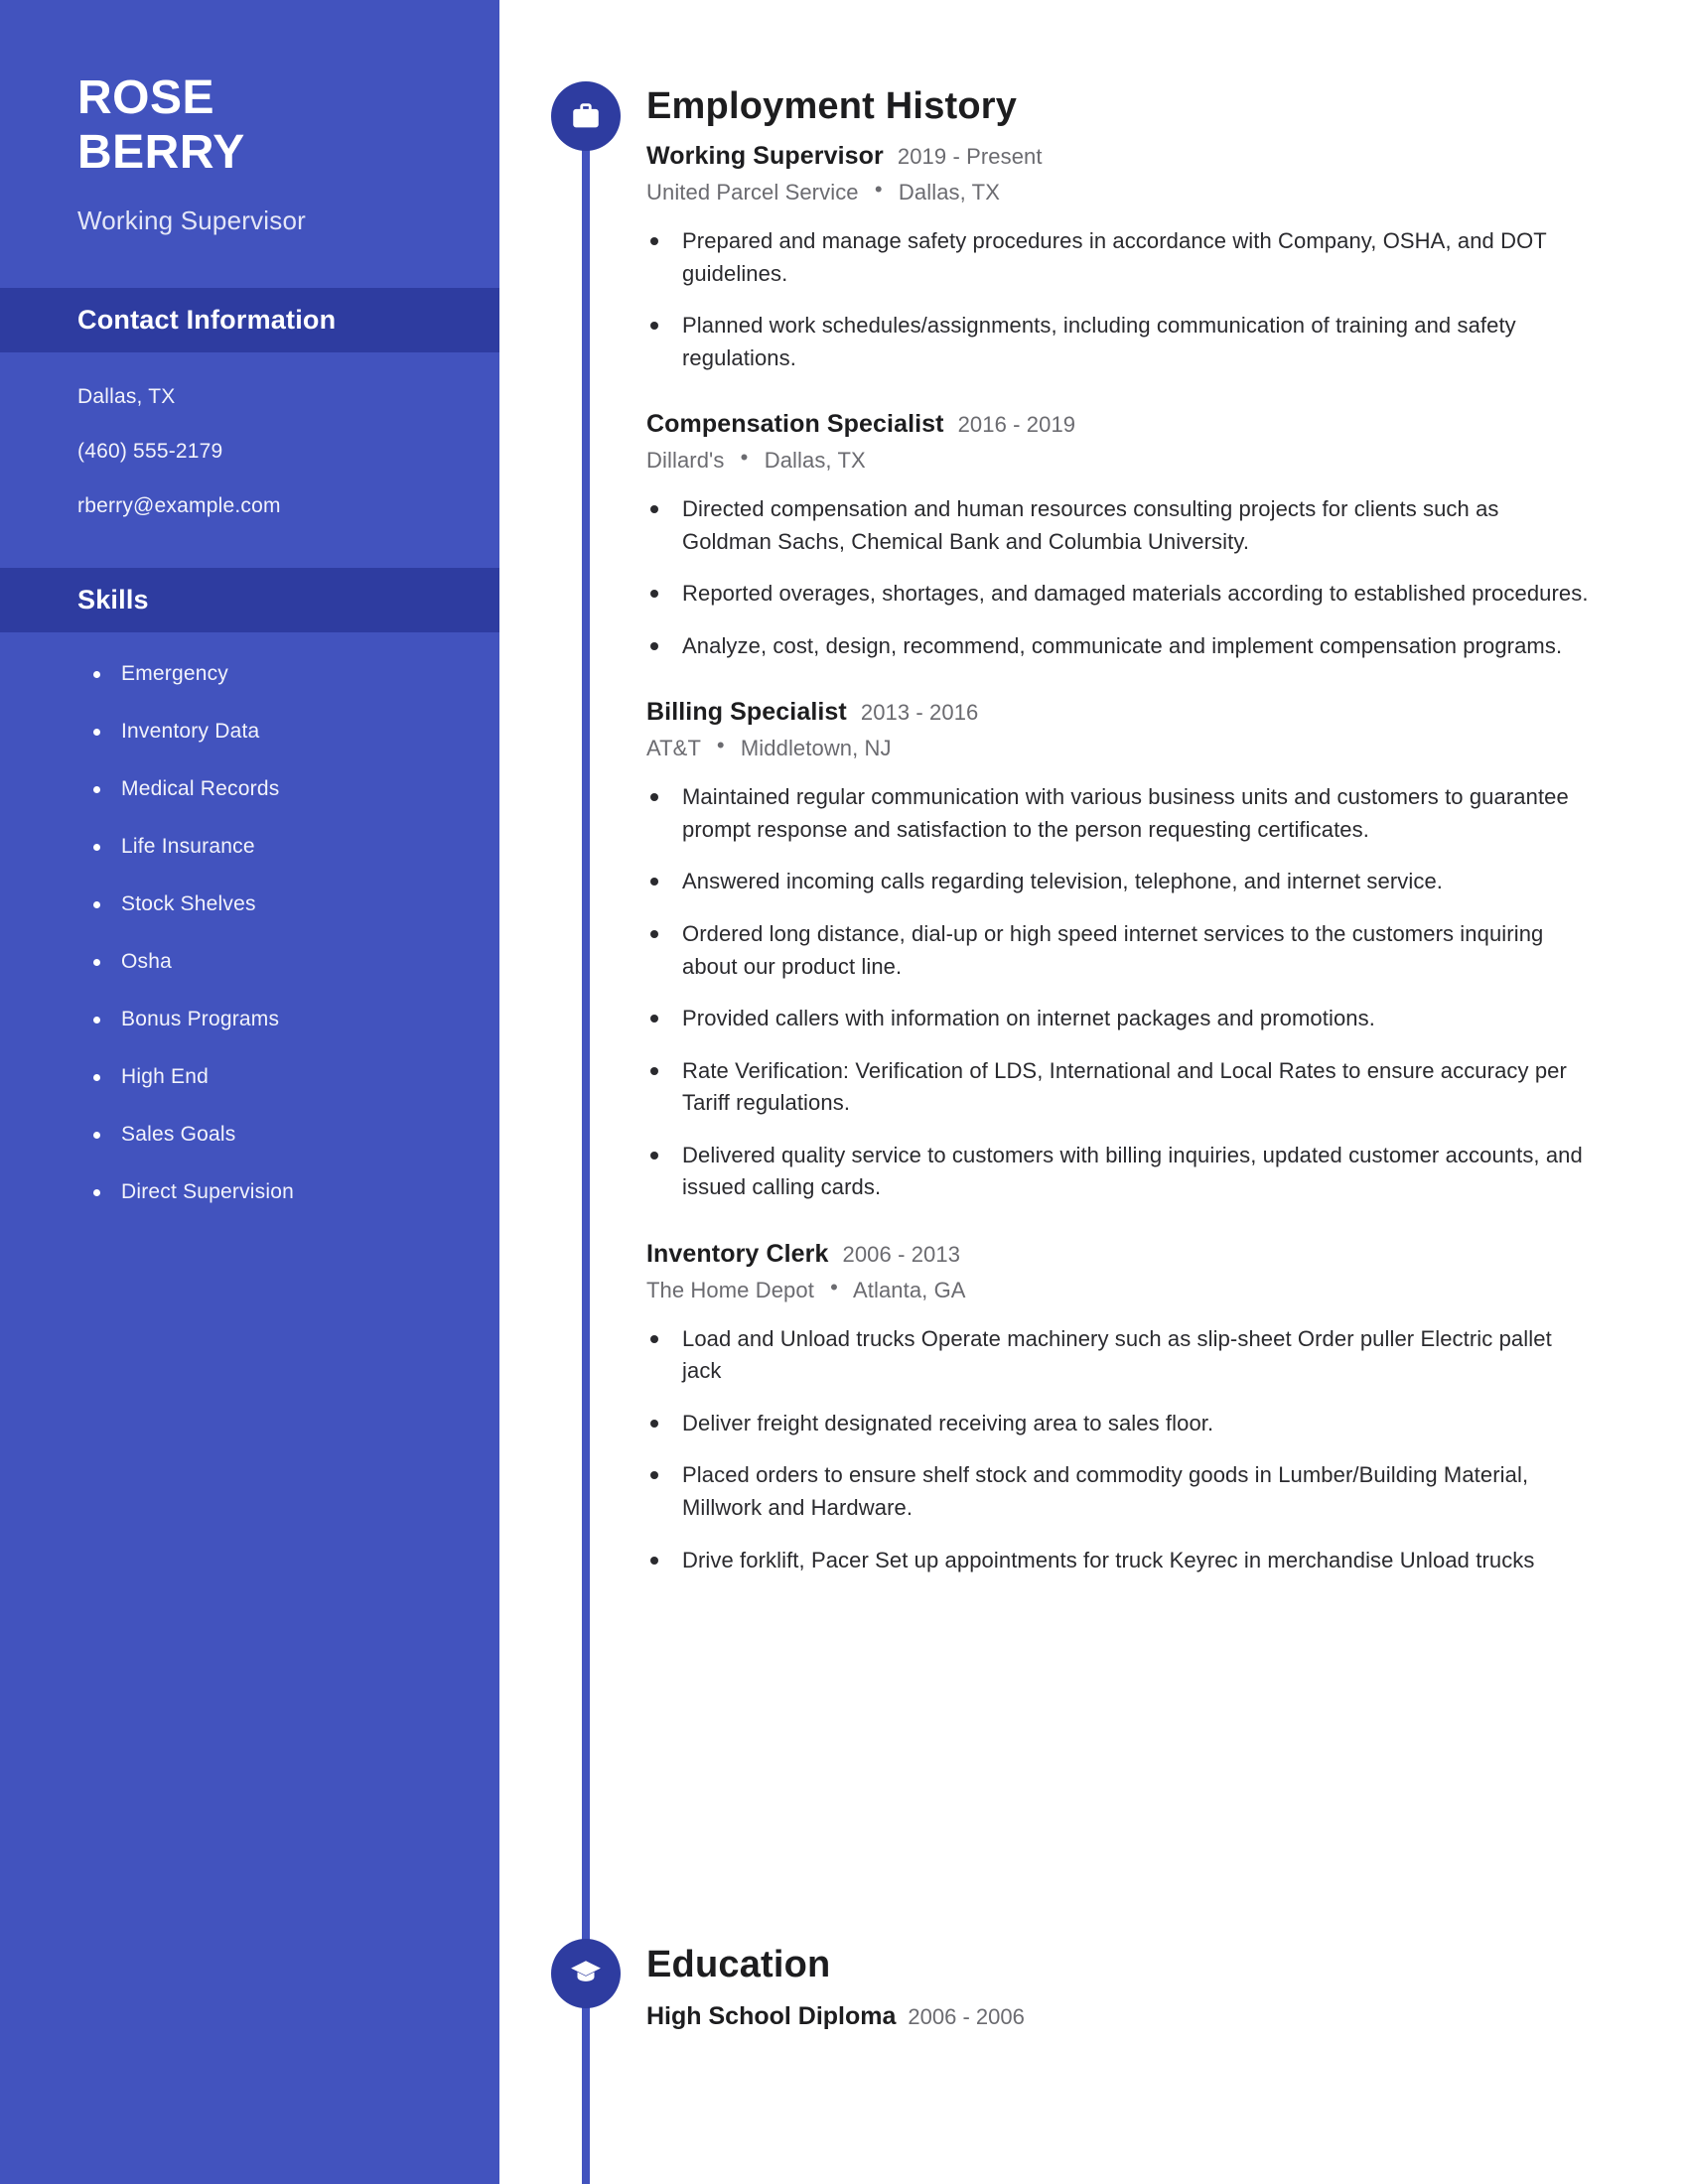 This screenshot has height=2184, width=1688. What do you see at coordinates (901, 1254) in the screenshot?
I see `entry-dates: 2006 - 2013` at bounding box center [901, 1254].